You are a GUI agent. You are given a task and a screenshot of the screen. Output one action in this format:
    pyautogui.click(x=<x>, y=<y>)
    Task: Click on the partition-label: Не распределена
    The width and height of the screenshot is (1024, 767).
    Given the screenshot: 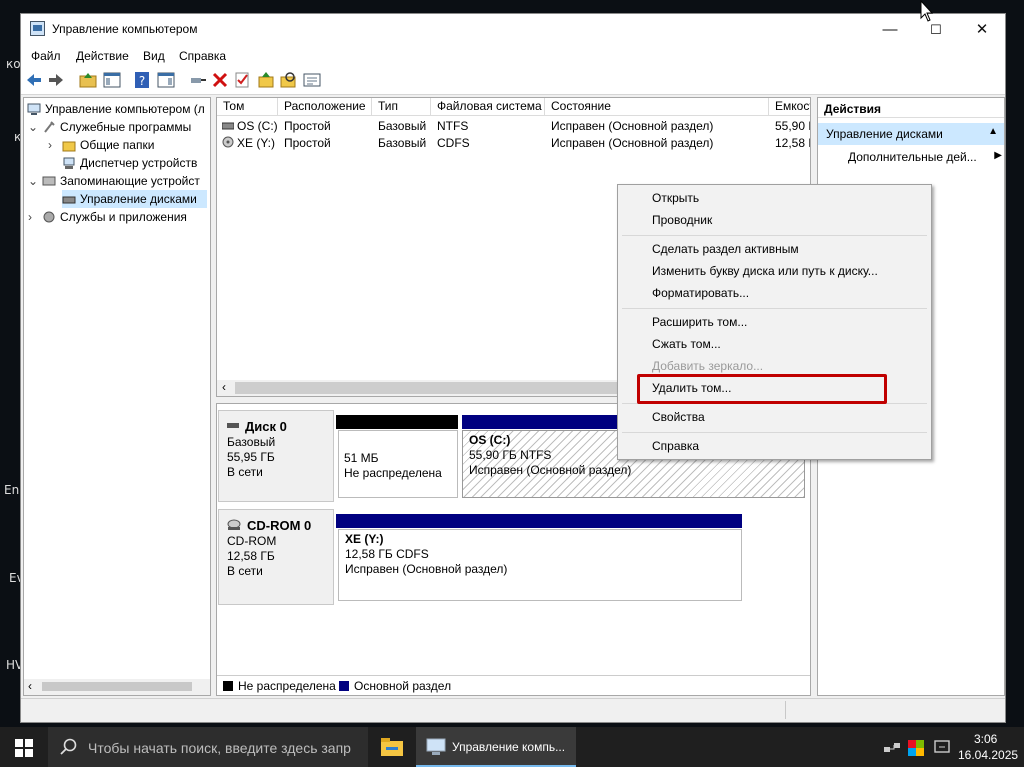 What is the action you would take?
    pyautogui.click(x=393, y=473)
    